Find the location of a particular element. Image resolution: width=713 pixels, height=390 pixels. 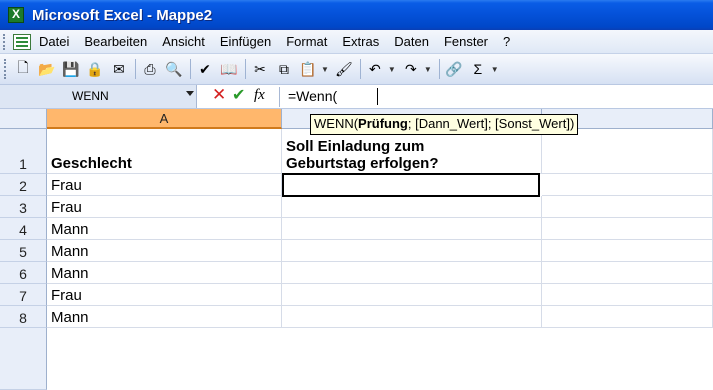

menu-fenster: Fenster is located at coordinates (466, 41).